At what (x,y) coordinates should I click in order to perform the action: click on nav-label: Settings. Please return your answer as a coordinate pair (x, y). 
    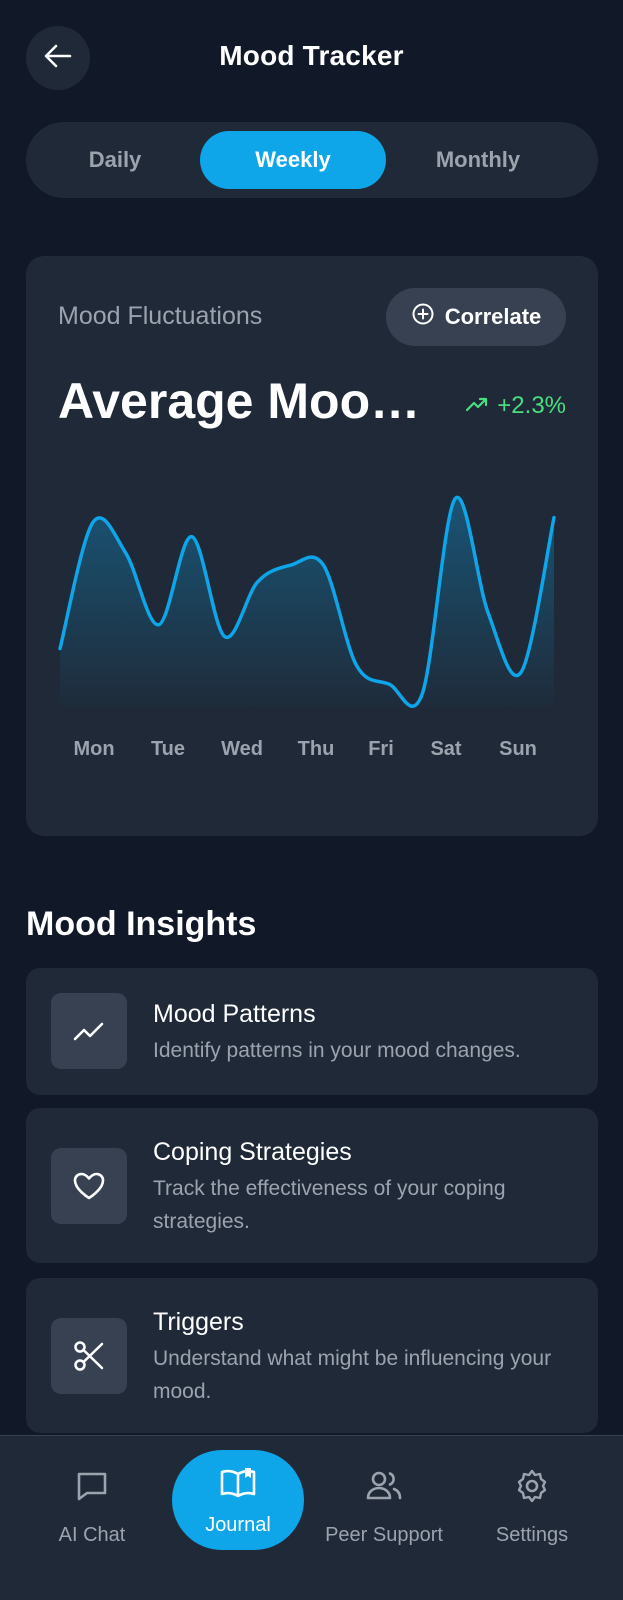
    Looking at the image, I should click on (532, 1535).